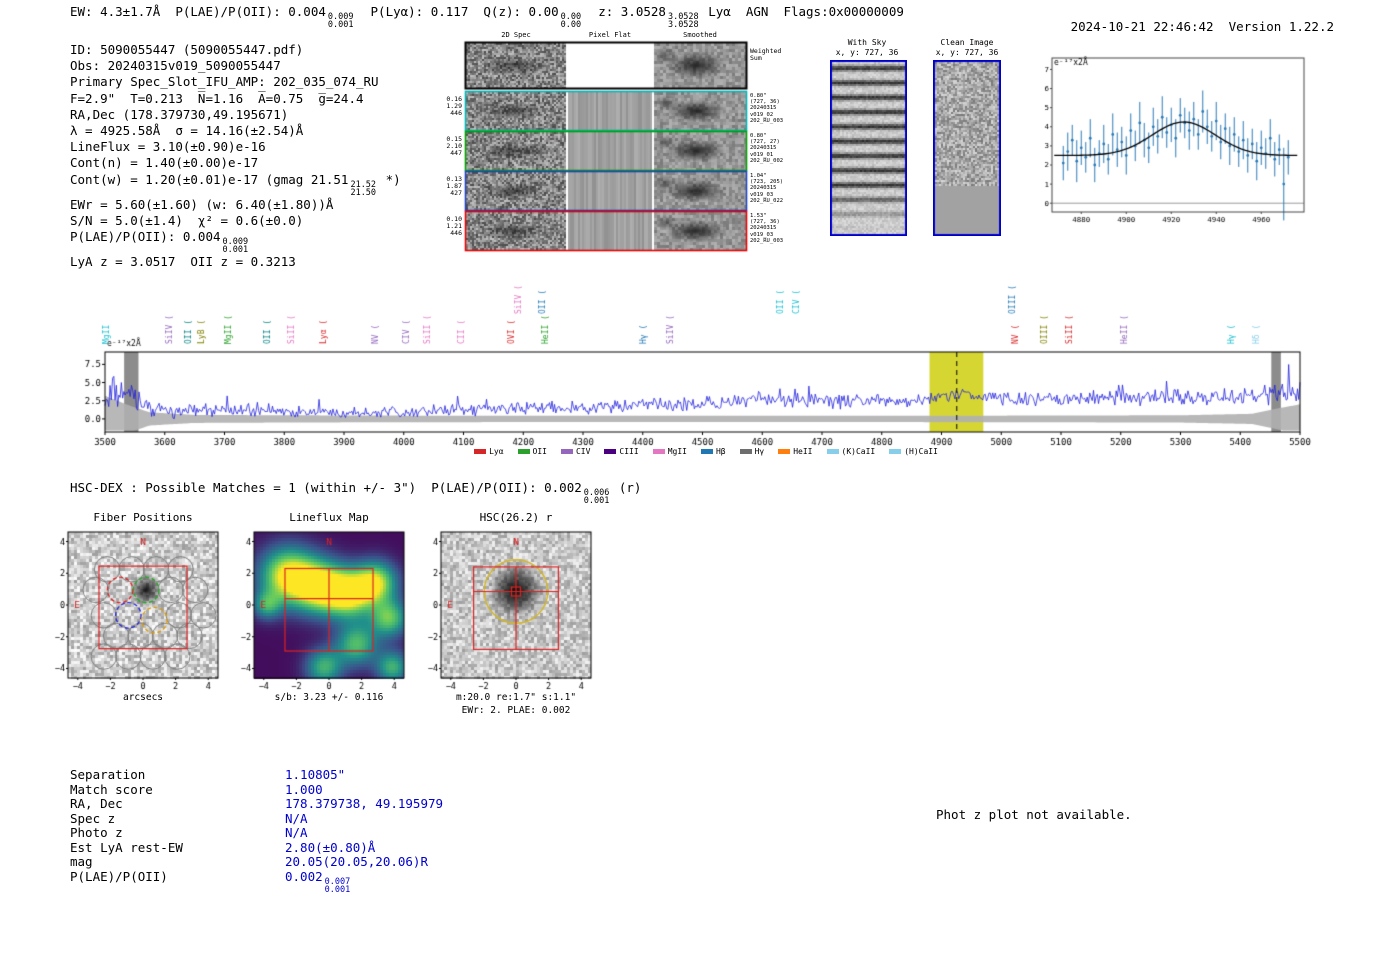  Describe the element at coordinates (583, 451) in the screenshot. I see `legend-label: CIV` at that location.